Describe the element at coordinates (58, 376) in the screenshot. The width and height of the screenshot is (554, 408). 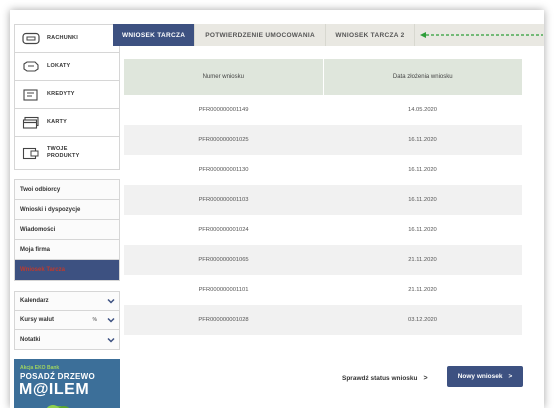
I see `banner-heading: POSADŹ DRZEWO` at that location.